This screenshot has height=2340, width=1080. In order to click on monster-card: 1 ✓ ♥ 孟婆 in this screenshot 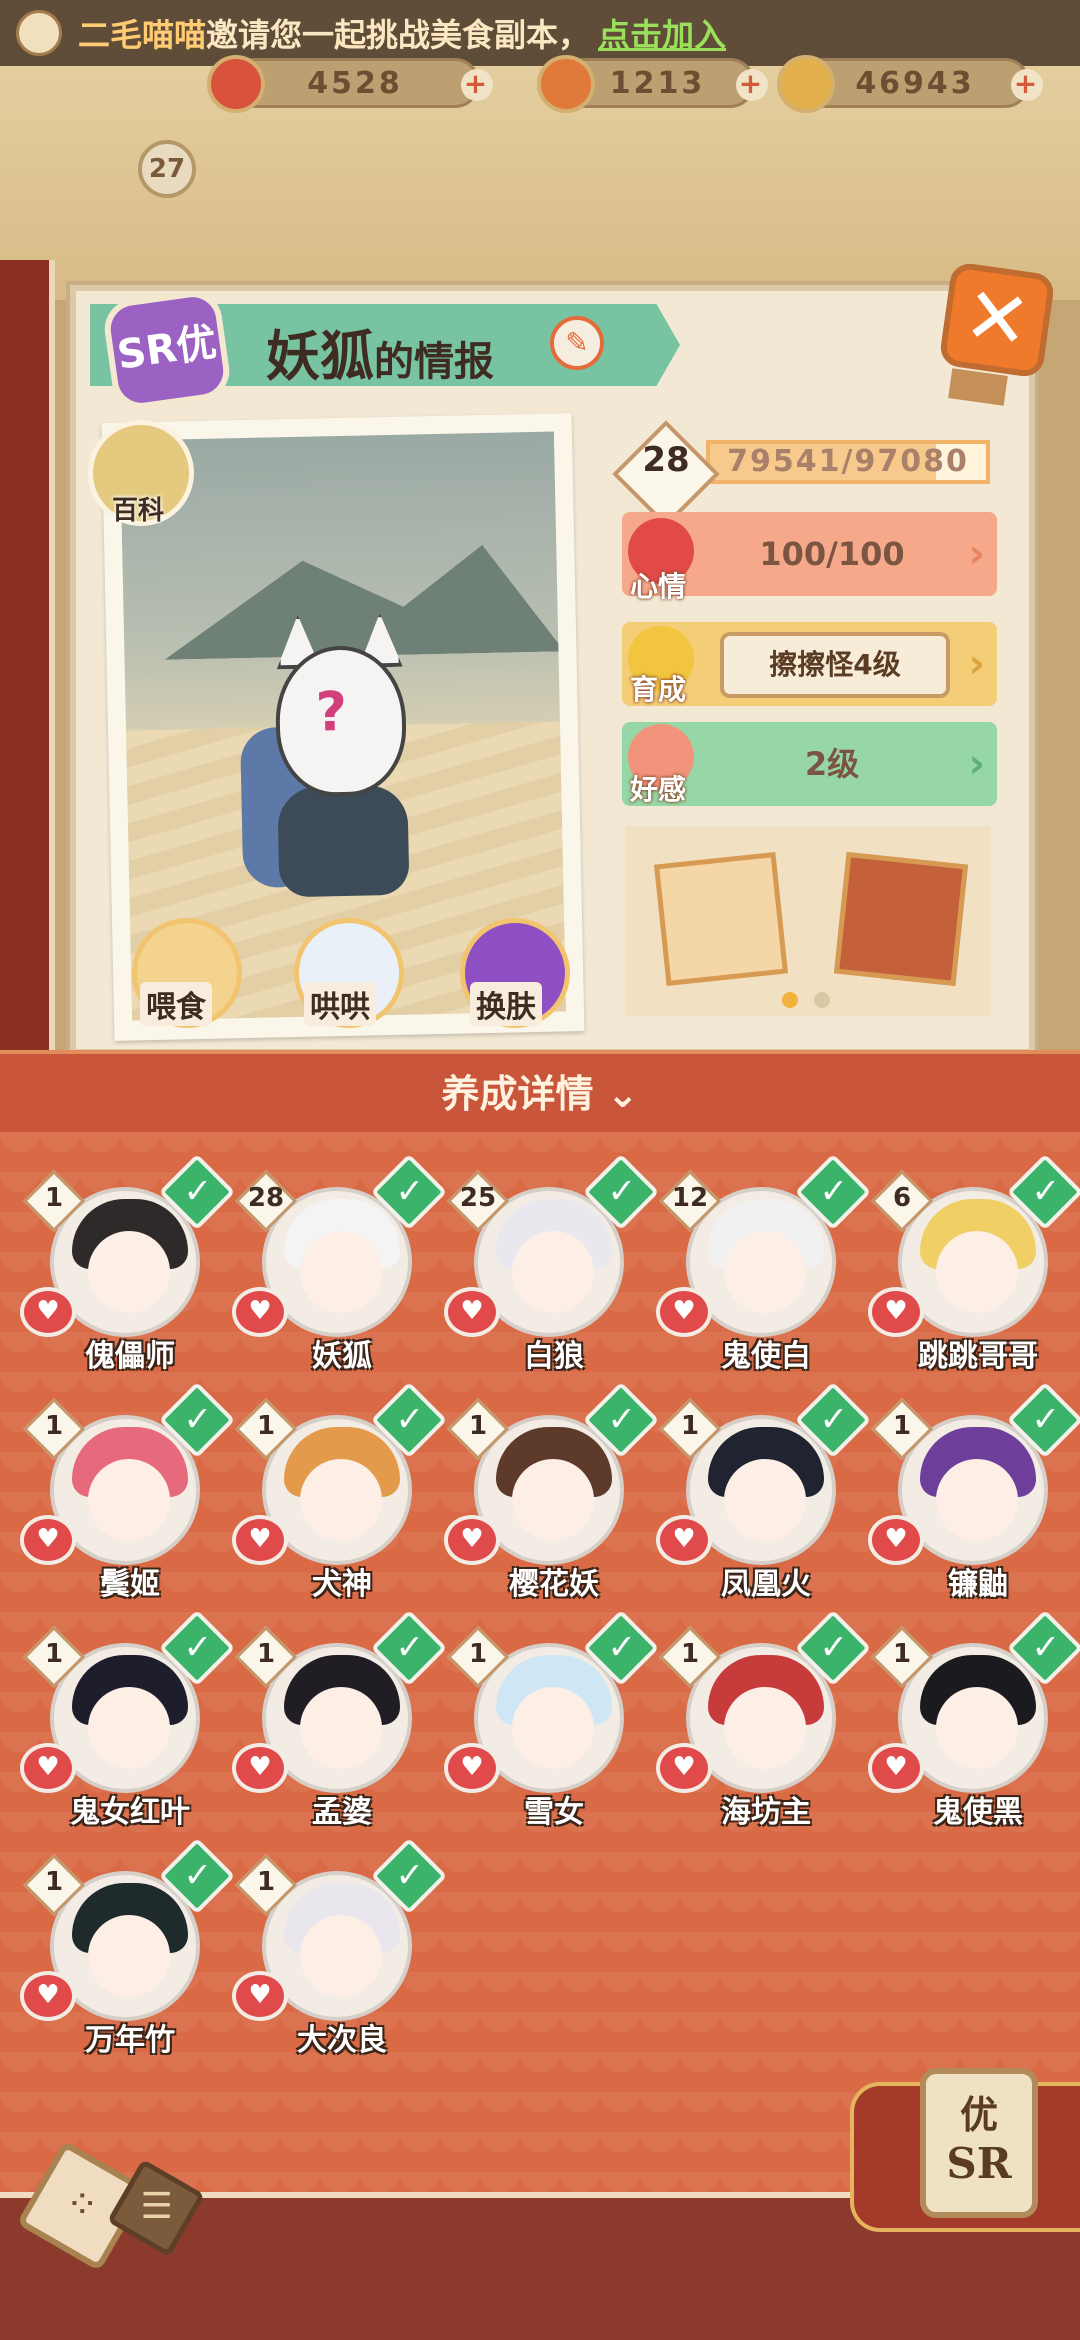, I will do `click(340, 1719)`.